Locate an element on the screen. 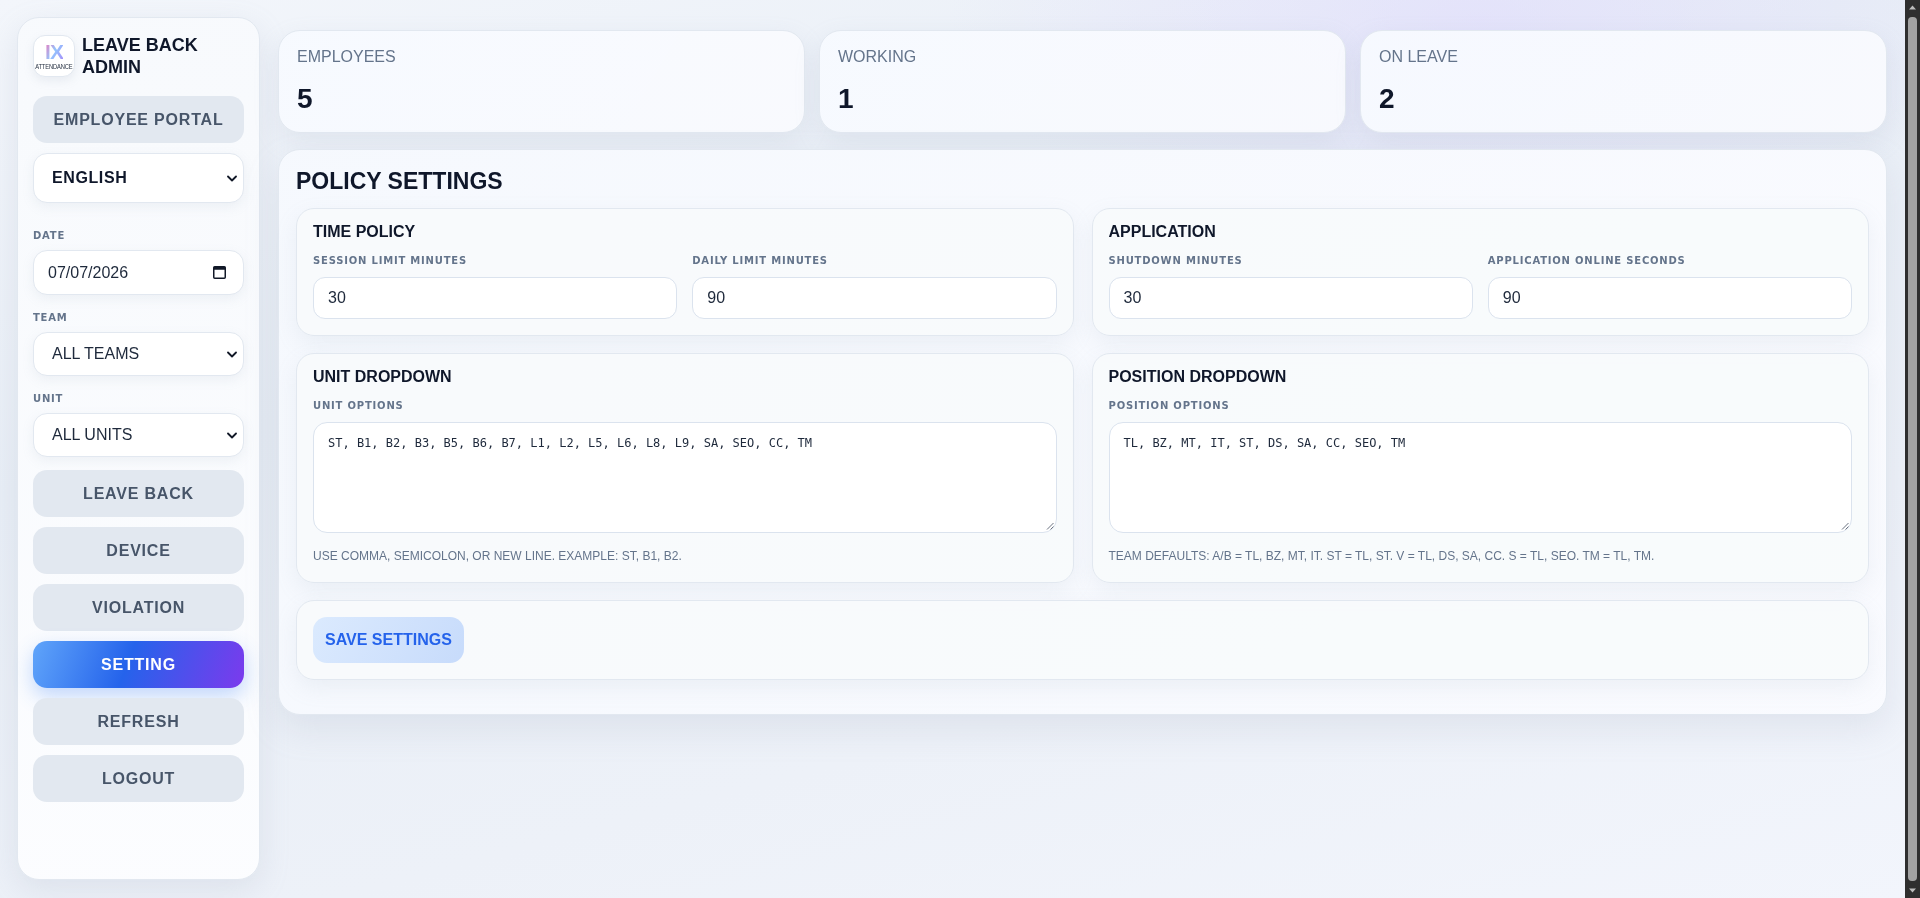 The height and width of the screenshot is (898, 1920). language-select: ENGLISH is located at coordinates (138, 178).